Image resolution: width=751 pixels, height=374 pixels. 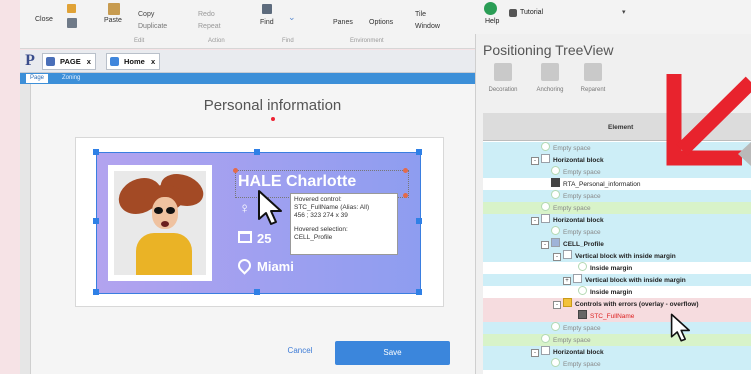 I want to click on help-button: Help, so click(x=492, y=21).